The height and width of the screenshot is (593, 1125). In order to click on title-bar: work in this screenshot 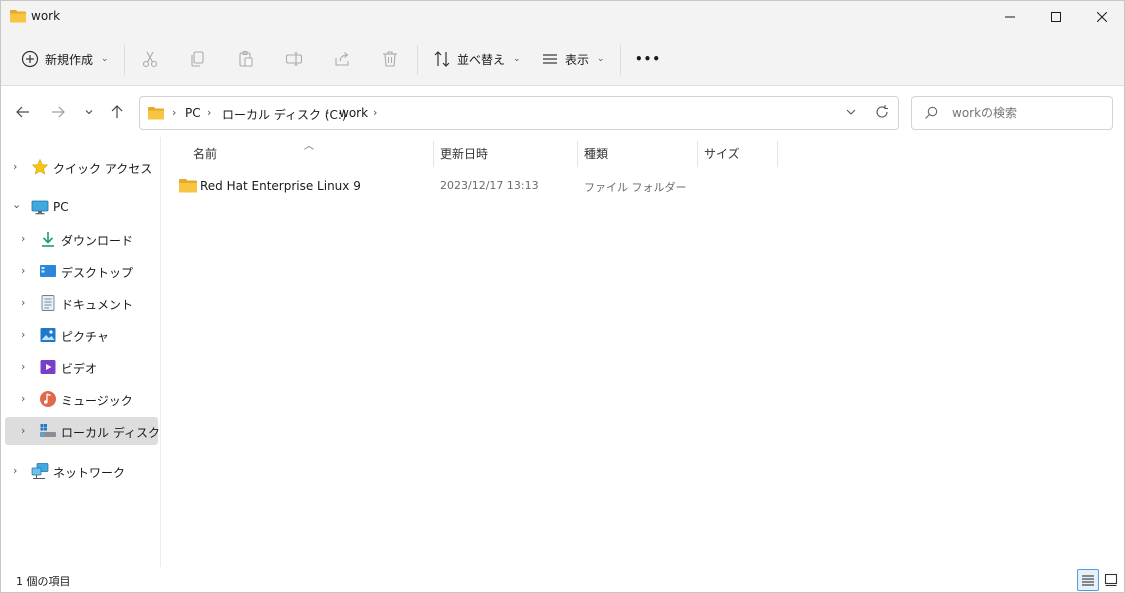, I will do `click(562, 17)`.